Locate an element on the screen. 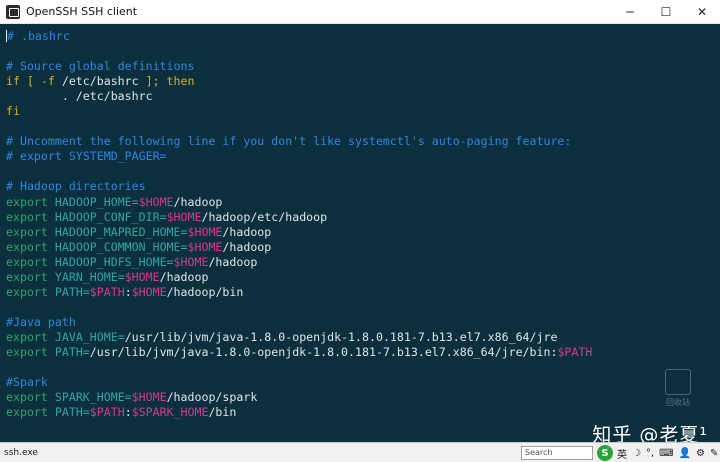  terminal-line: export HADOOP_COMMON_HOME=$HOME/hadoop is located at coordinates (299, 247).